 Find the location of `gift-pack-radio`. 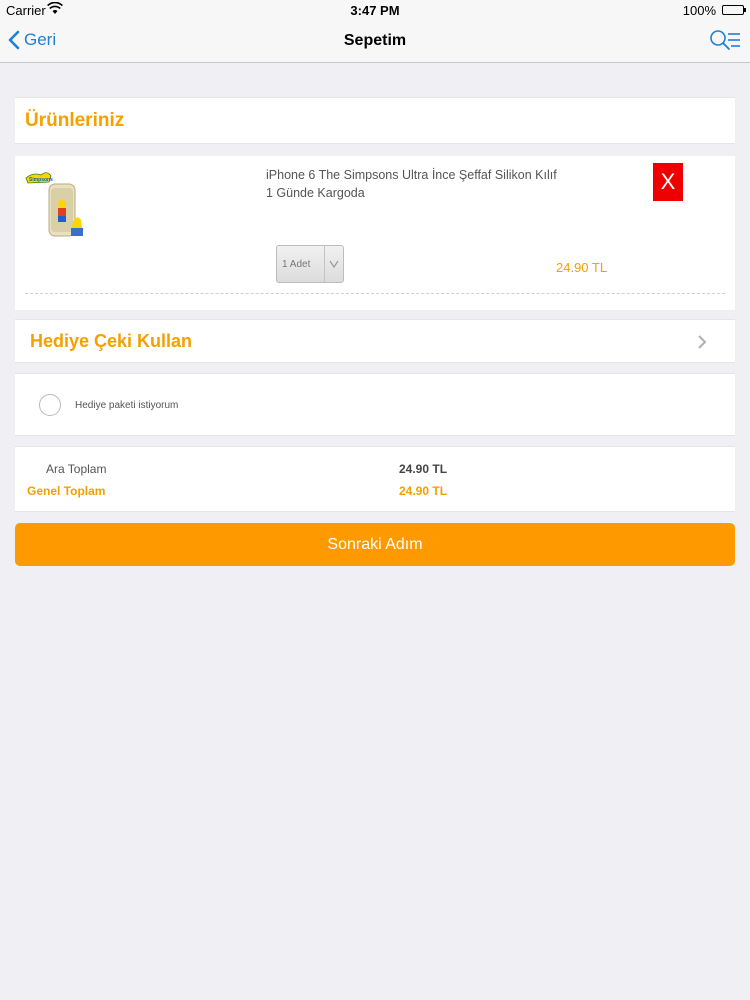

gift-pack-radio is located at coordinates (50, 405).